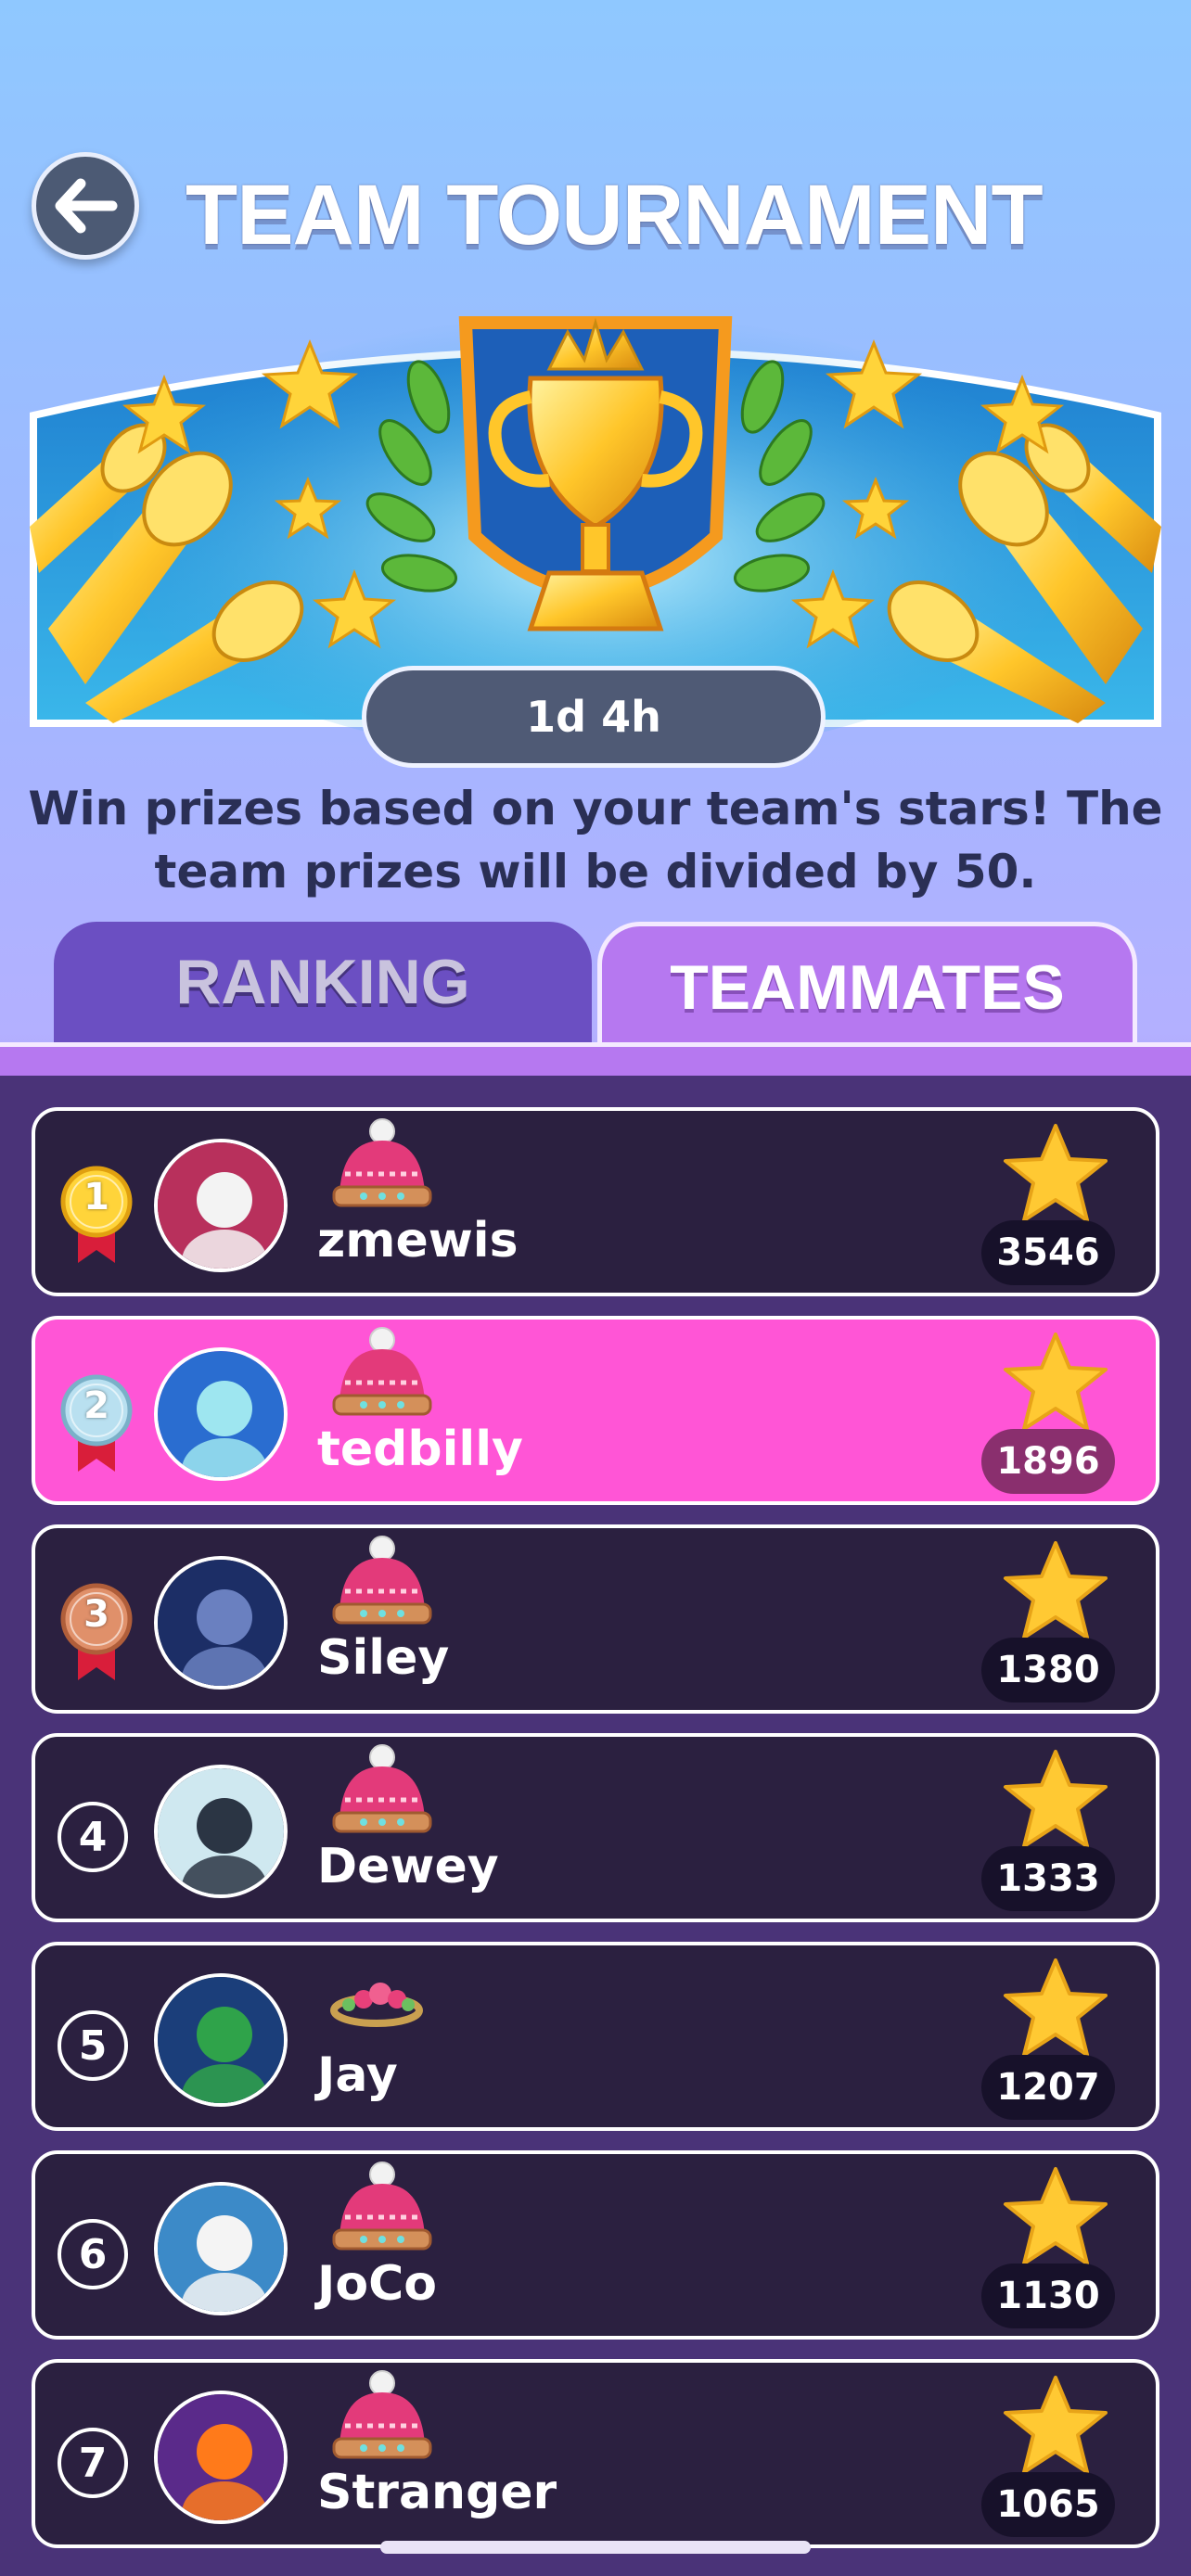 The height and width of the screenshot is (2576, 1191). I want to click on star-score: 1380, so click(1048, 1670).